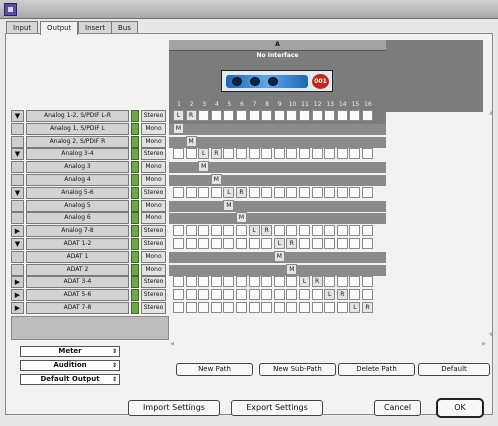  I want to click on expand-down-icon: ▼, so click(17, 192).